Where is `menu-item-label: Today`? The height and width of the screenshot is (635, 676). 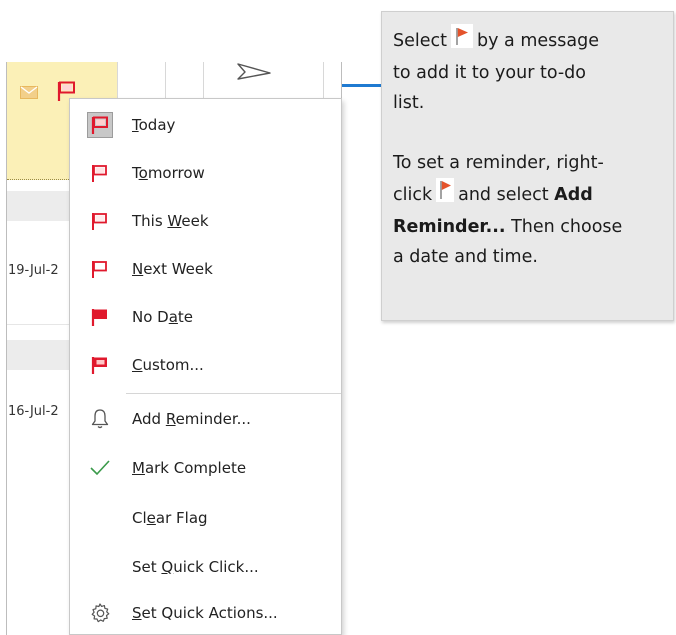
menu-item-label: Today is located at coordinates (154, 125).